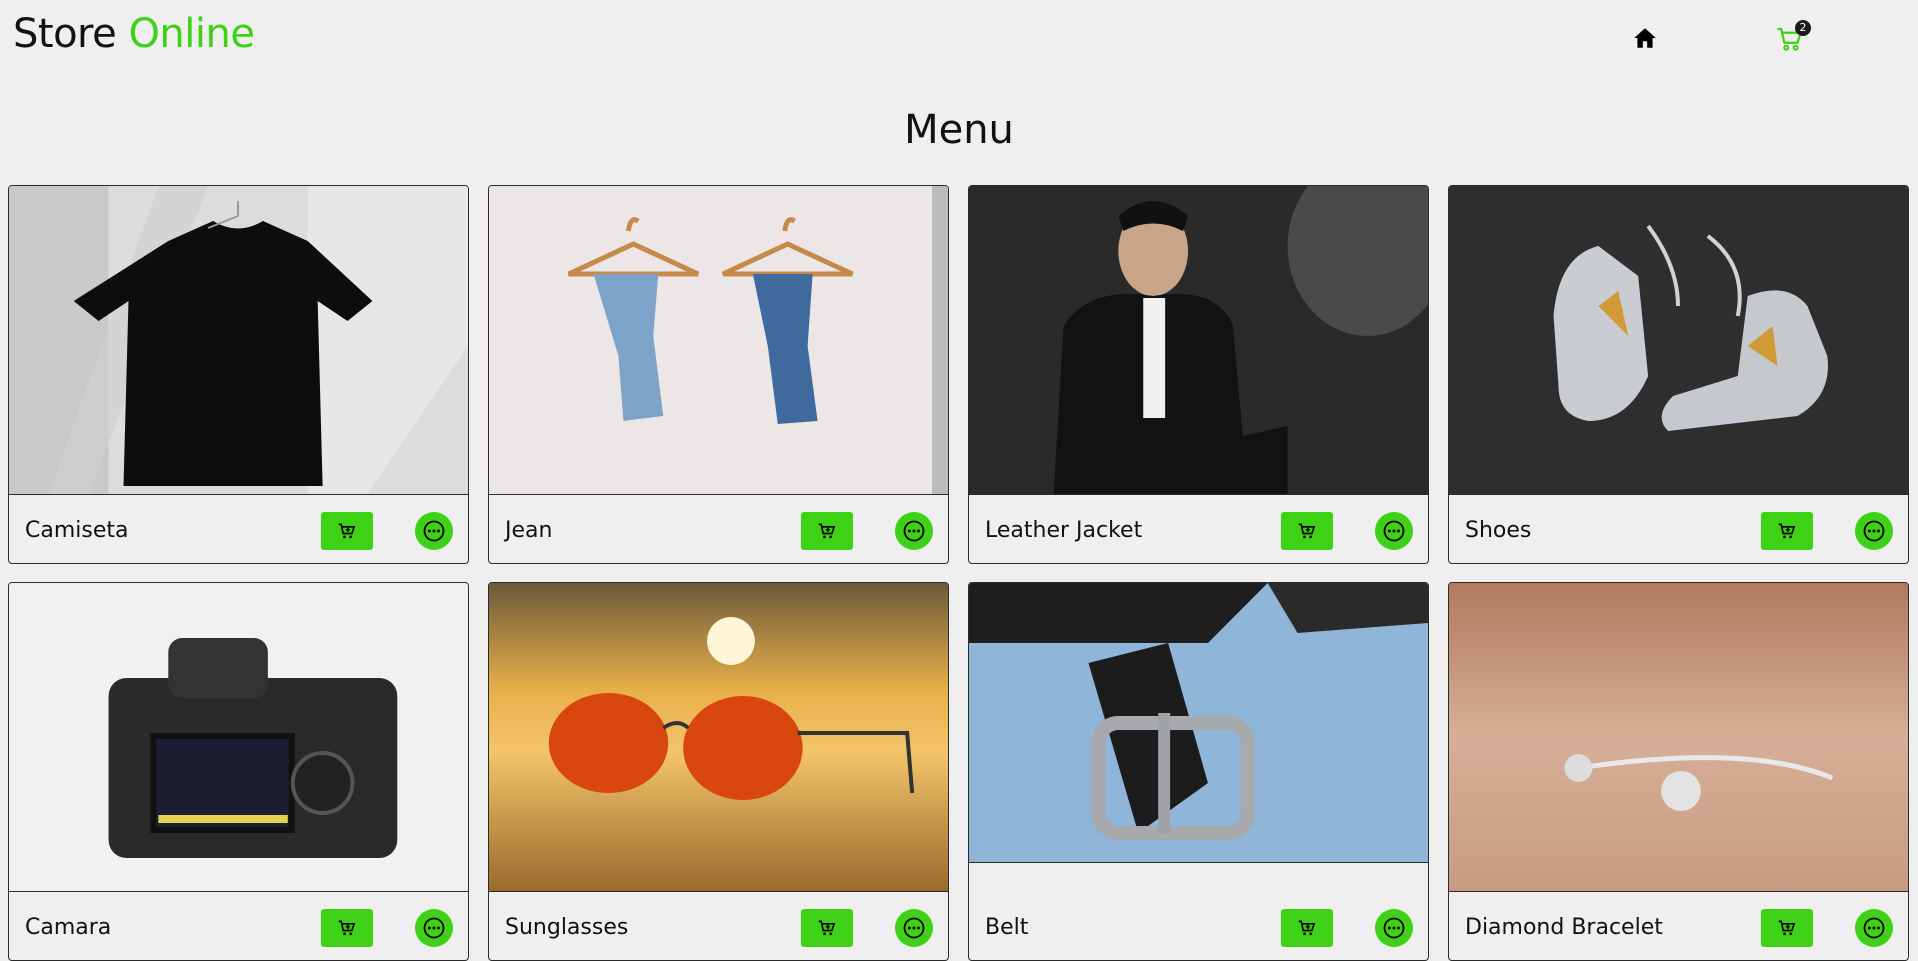 This screenshot has height=961, width=1918. What do you see at coordinates (1793, 37) in the screenshot?
I see `cart-icon: 2` at bounding box center [1793, 37].